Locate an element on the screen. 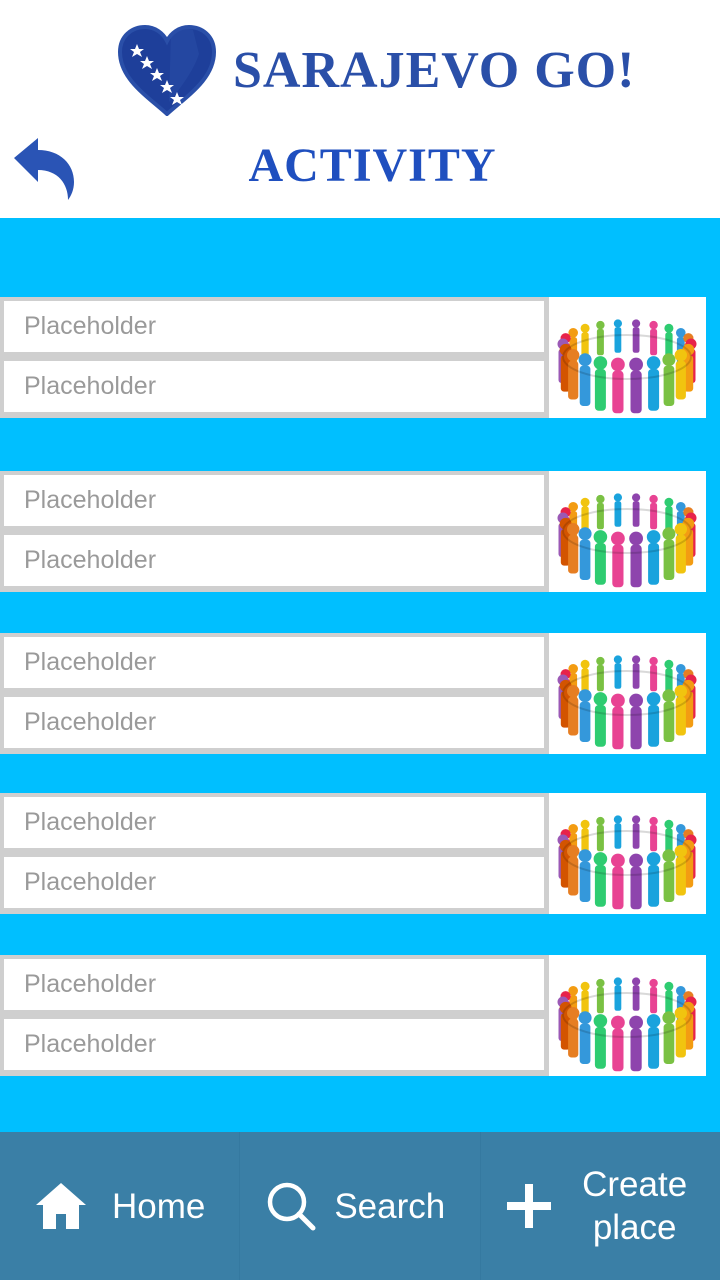 This screenshot has width=720, height=1280. nav-create-place-button: Create place is located at coordinates (599, 1206).